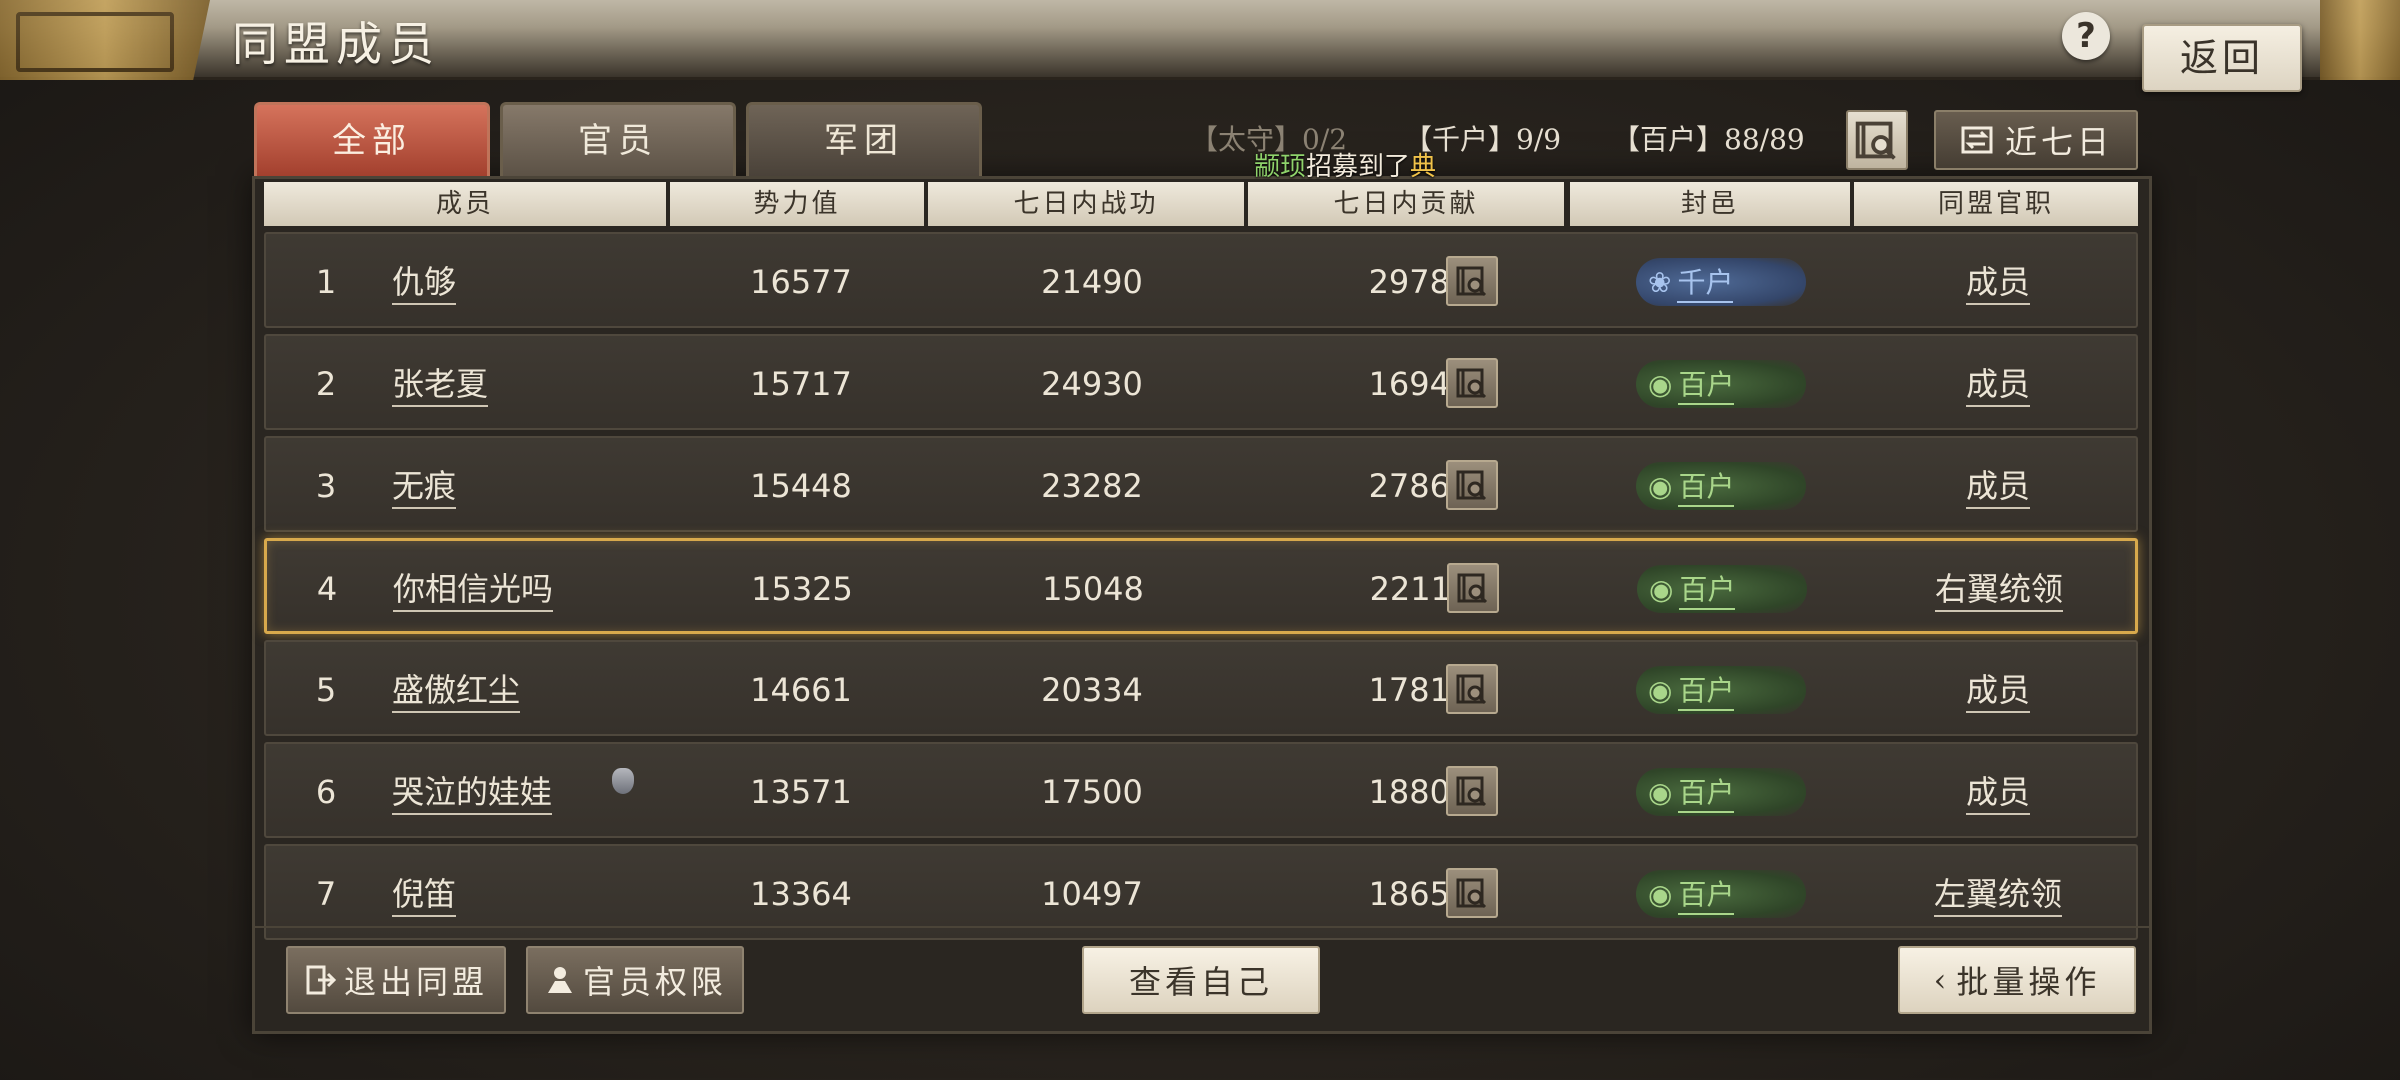  I want to click on member-name: 仇够, so click(542, 282).